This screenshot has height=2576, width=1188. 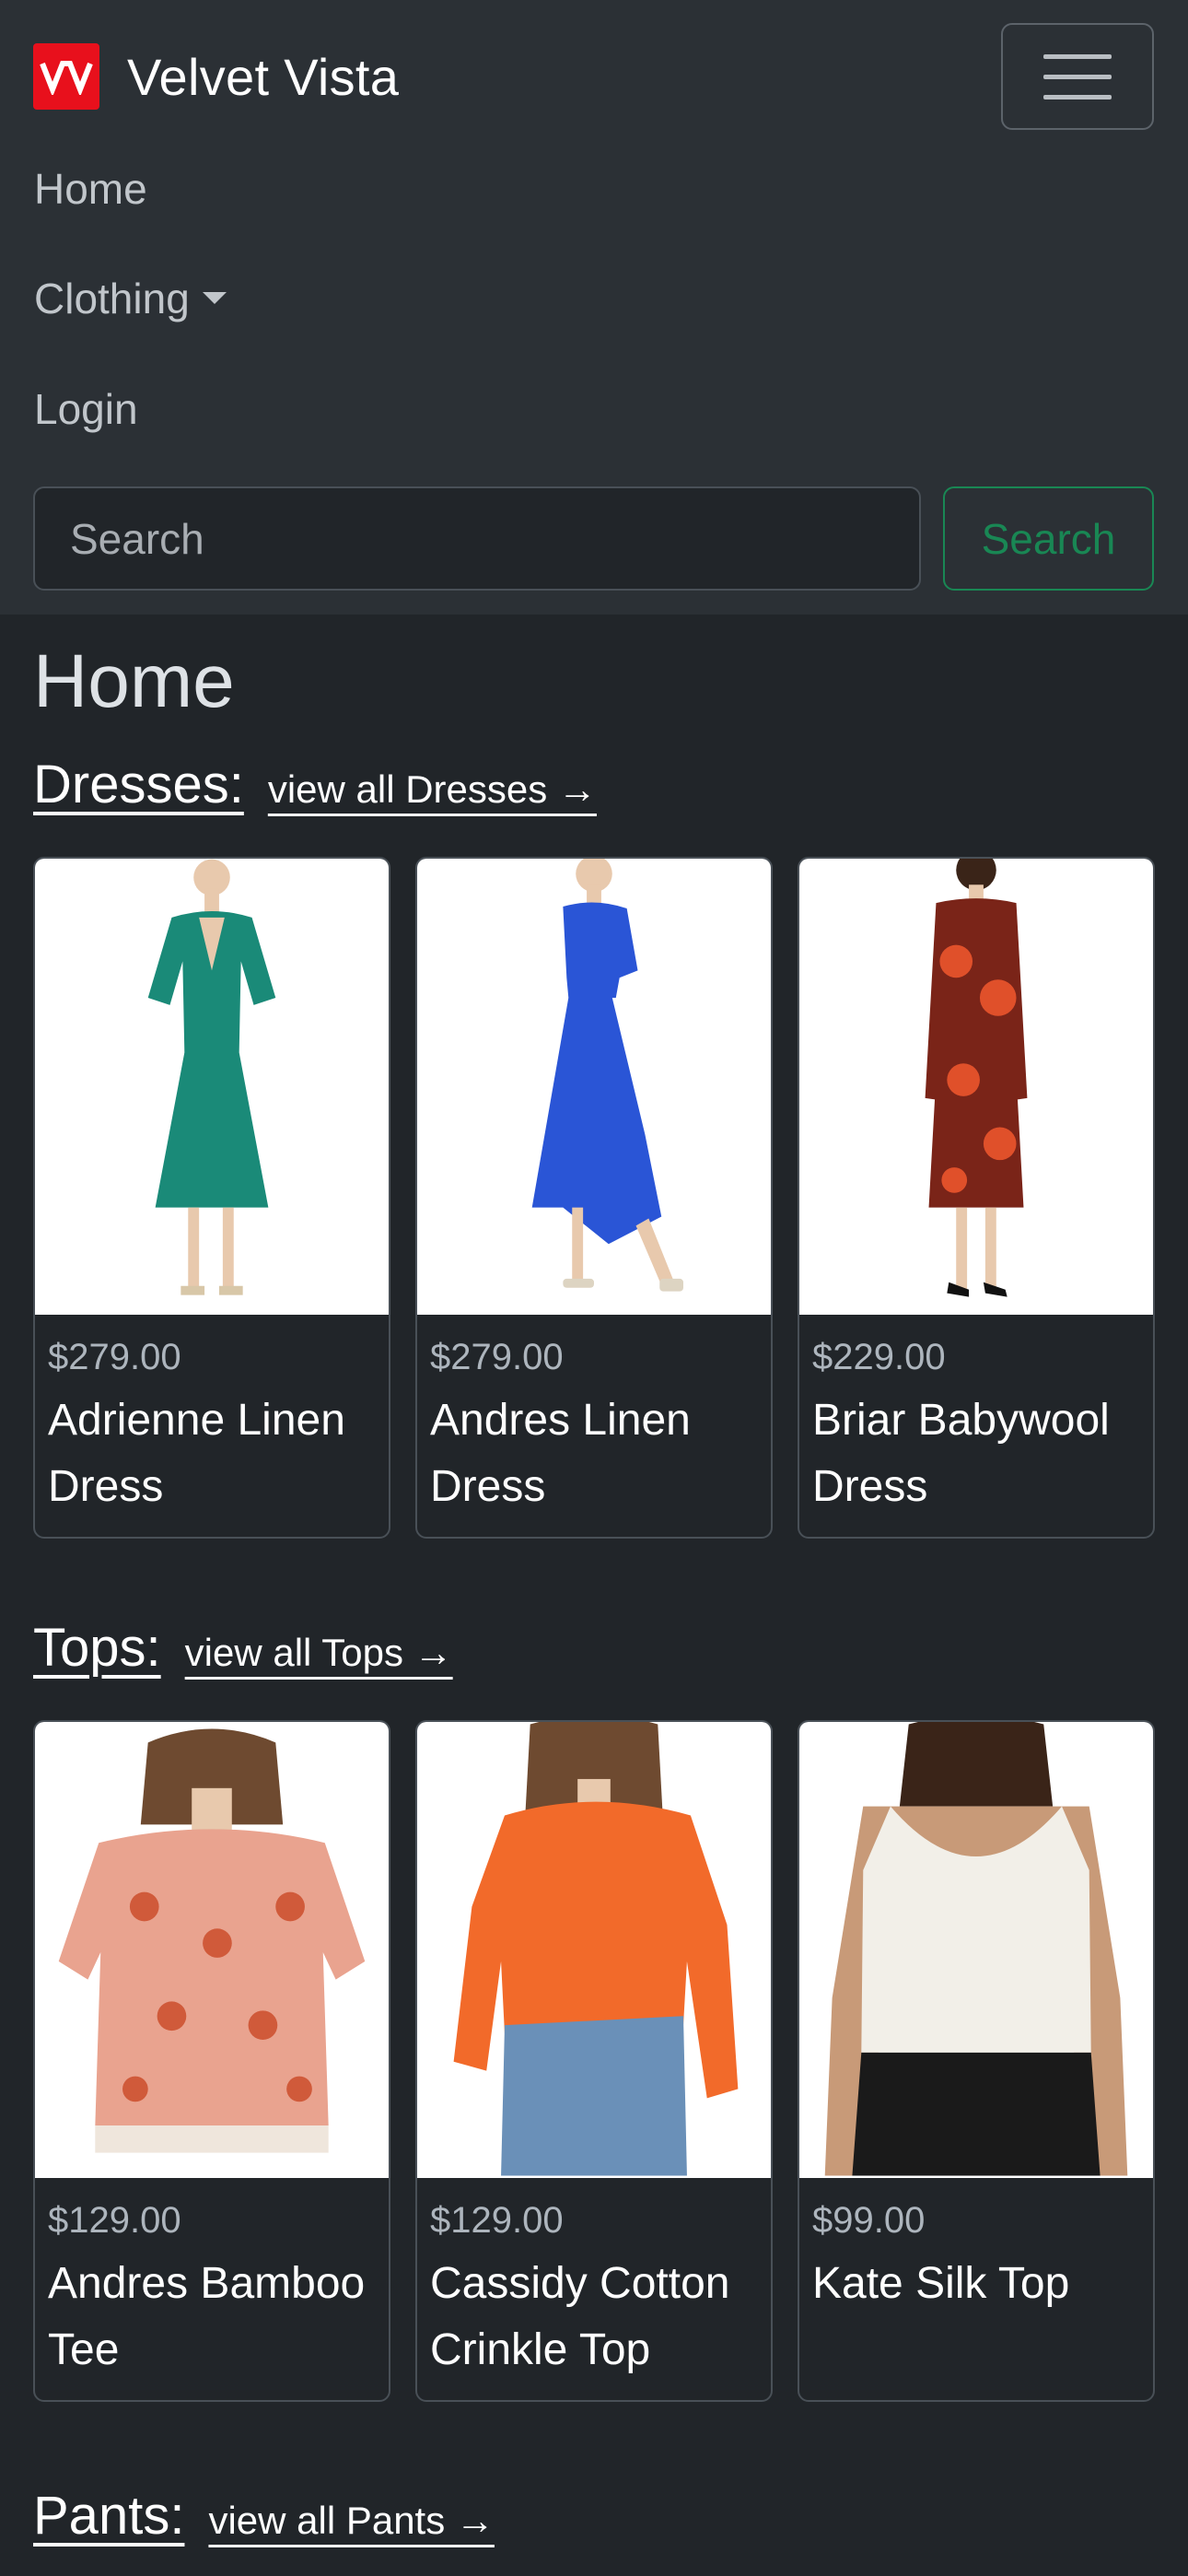 I want to click on product-card: $99.00 Kate Silk Top, so click(x=976, y=2061).